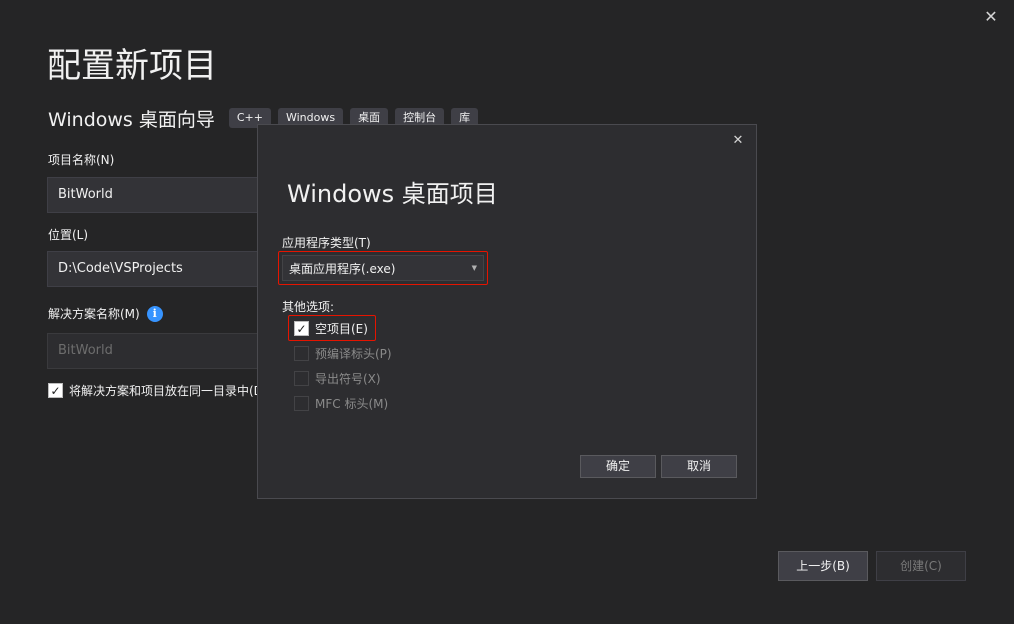  I want to click on project-name-input: BitWorld, so click(162, 195).